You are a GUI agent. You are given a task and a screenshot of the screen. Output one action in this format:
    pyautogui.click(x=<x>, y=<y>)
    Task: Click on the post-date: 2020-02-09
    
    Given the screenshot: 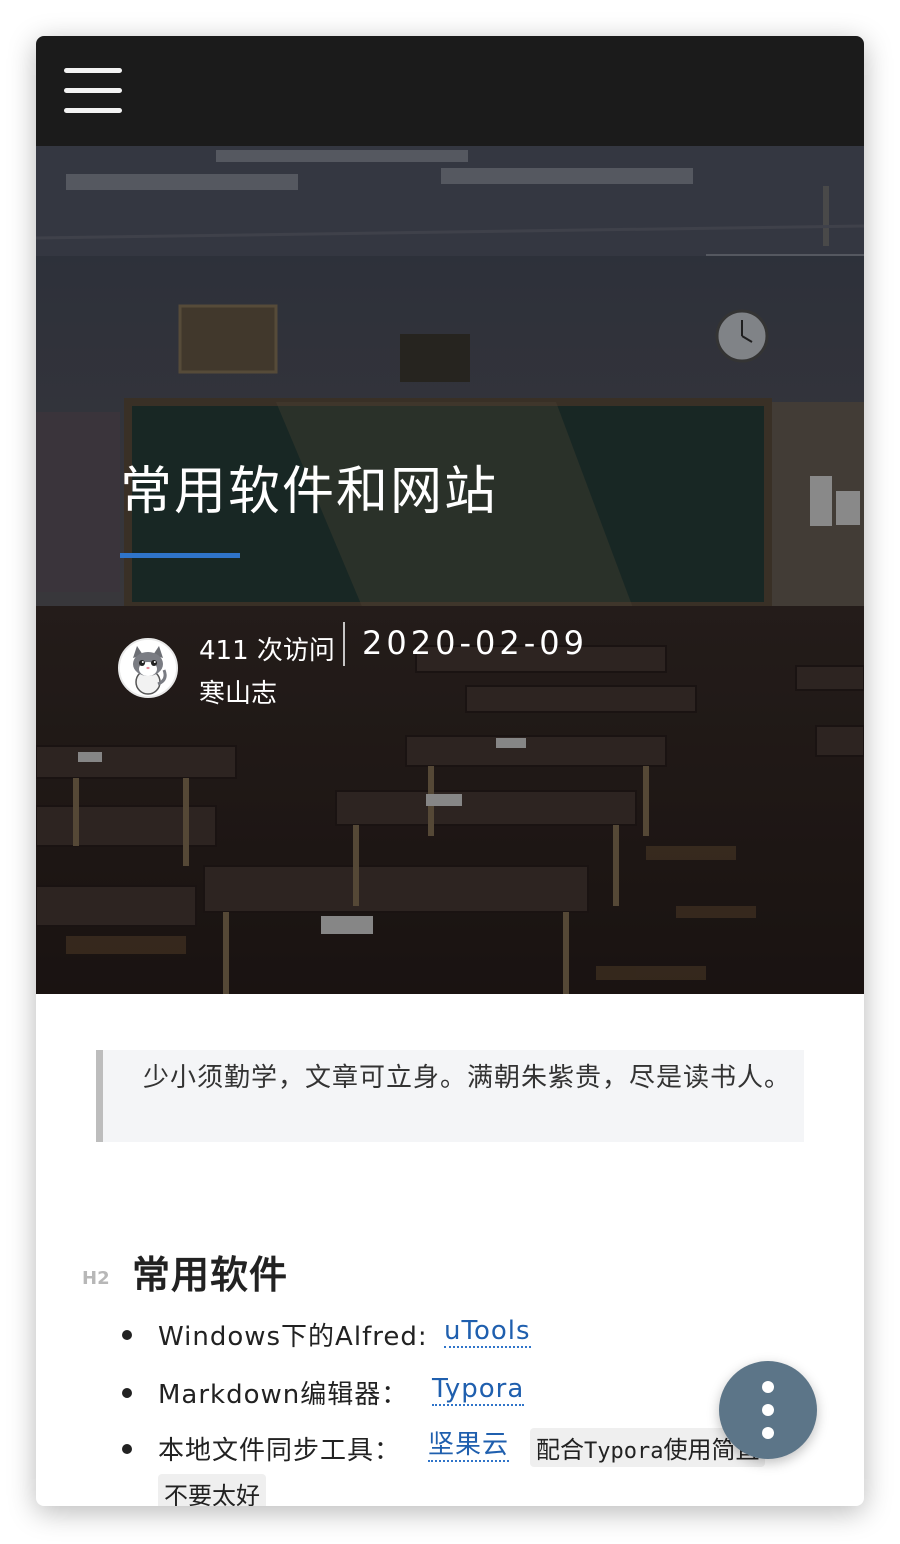 What is the action you would take?
    pyautogui.click(x=475, y=643)
    